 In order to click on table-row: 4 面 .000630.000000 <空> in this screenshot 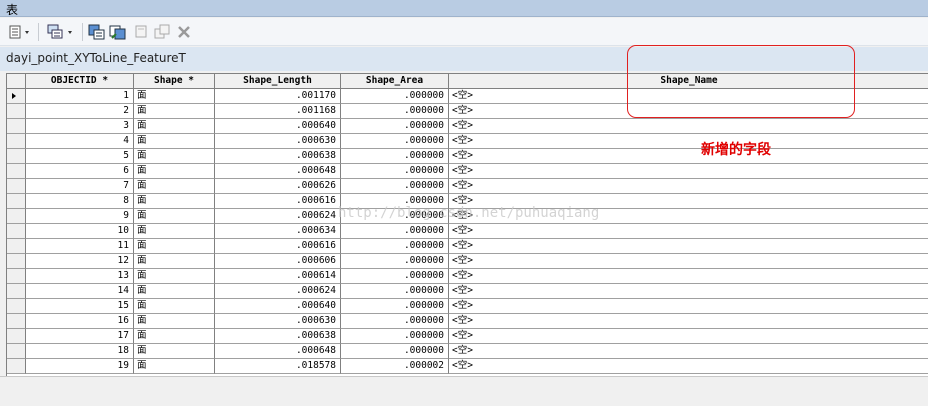, I will do `click(467, 141)`.